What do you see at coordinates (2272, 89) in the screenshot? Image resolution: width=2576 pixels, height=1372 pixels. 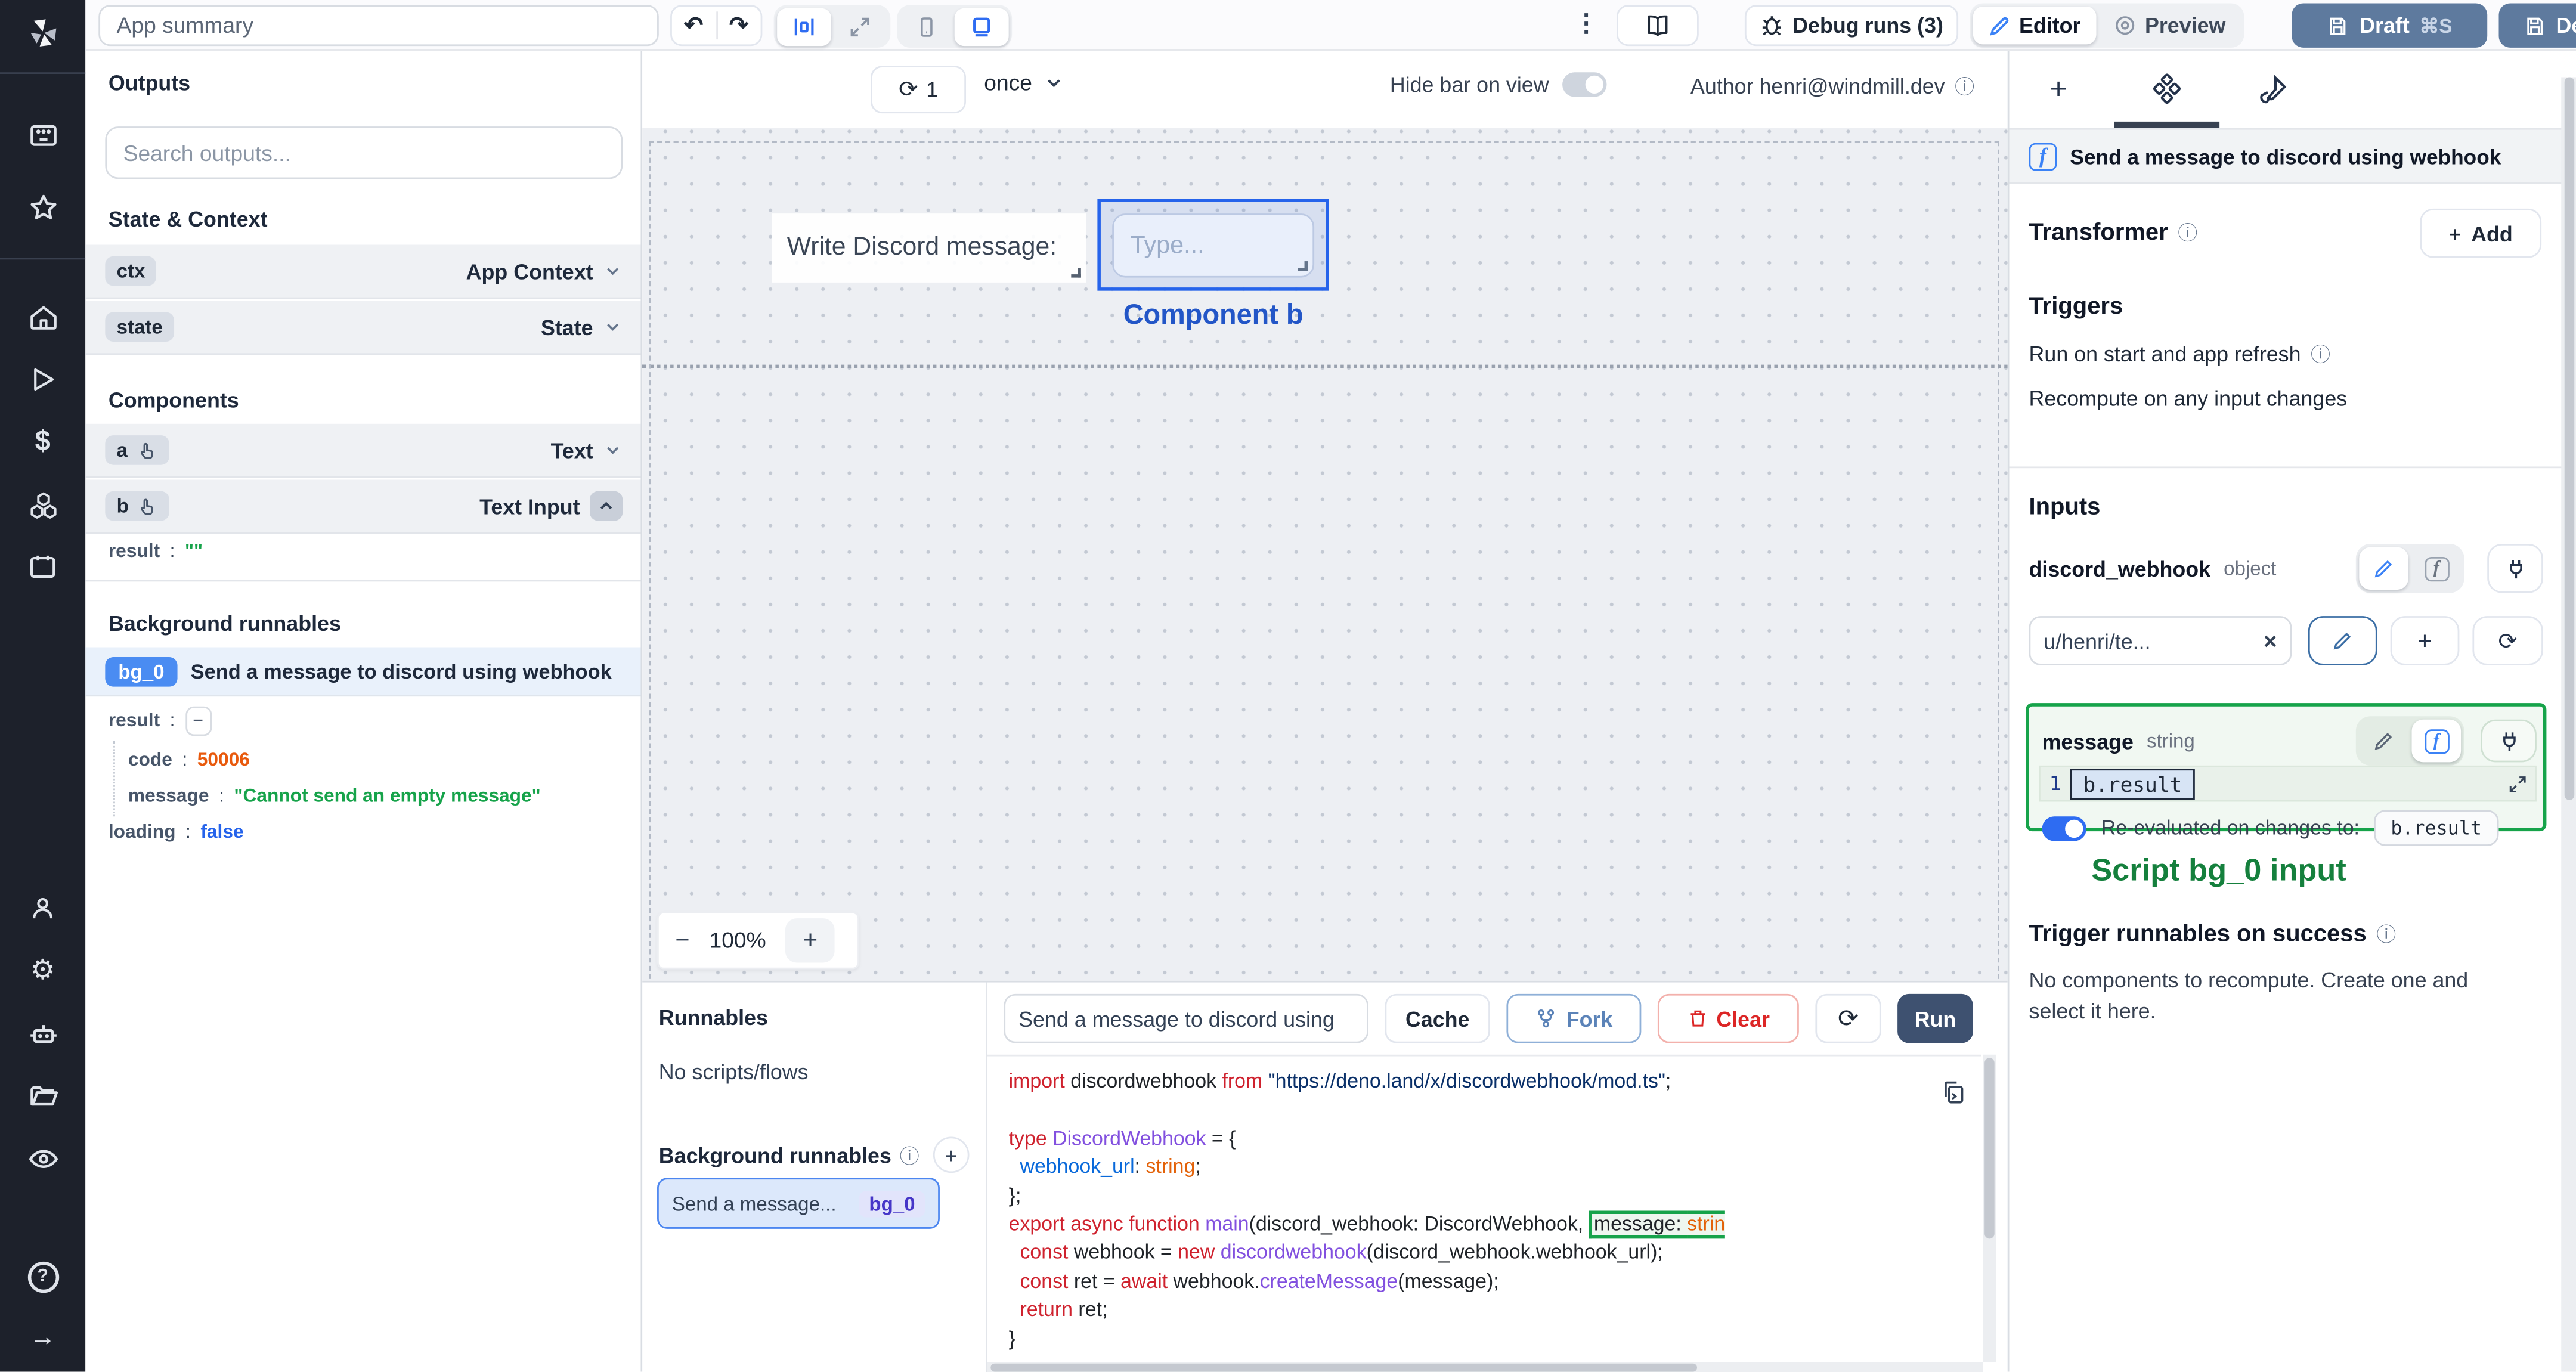 I see `tab-styling-brush-icon` at bounding box center [2272, 89].